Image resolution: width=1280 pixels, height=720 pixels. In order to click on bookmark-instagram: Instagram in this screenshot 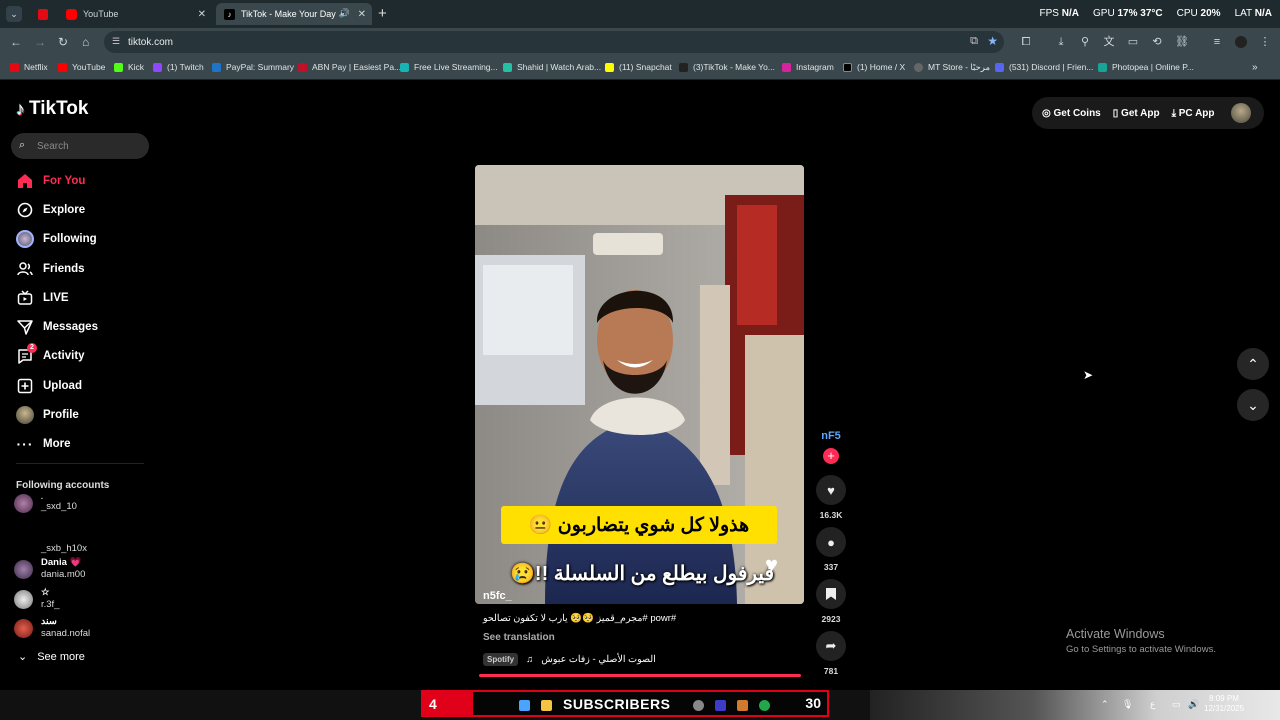, I will do `click(808, 67)`.